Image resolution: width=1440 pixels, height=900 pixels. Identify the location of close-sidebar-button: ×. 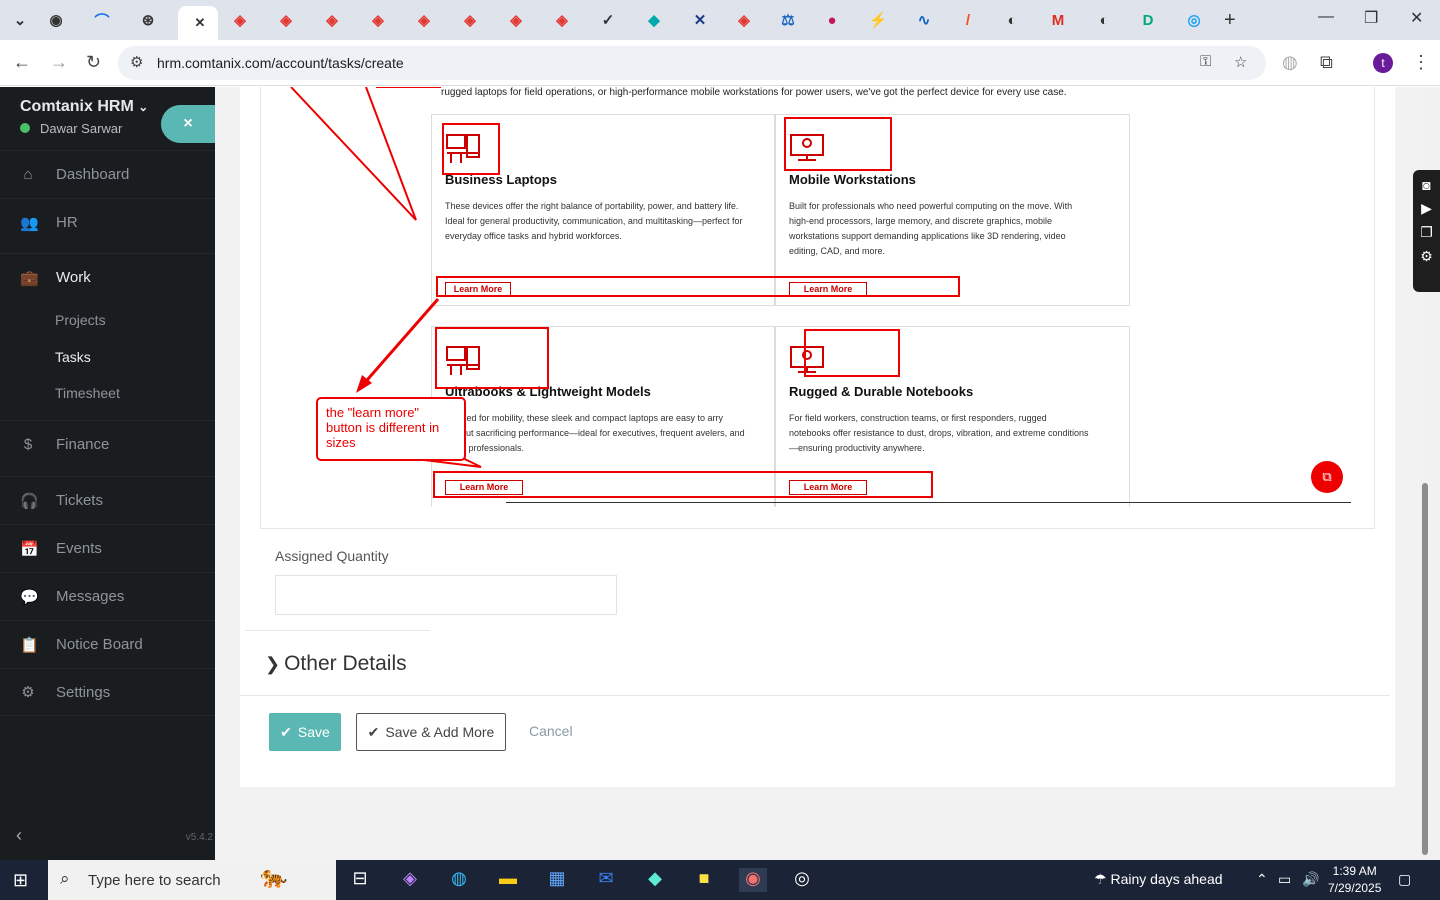
(188, 124).